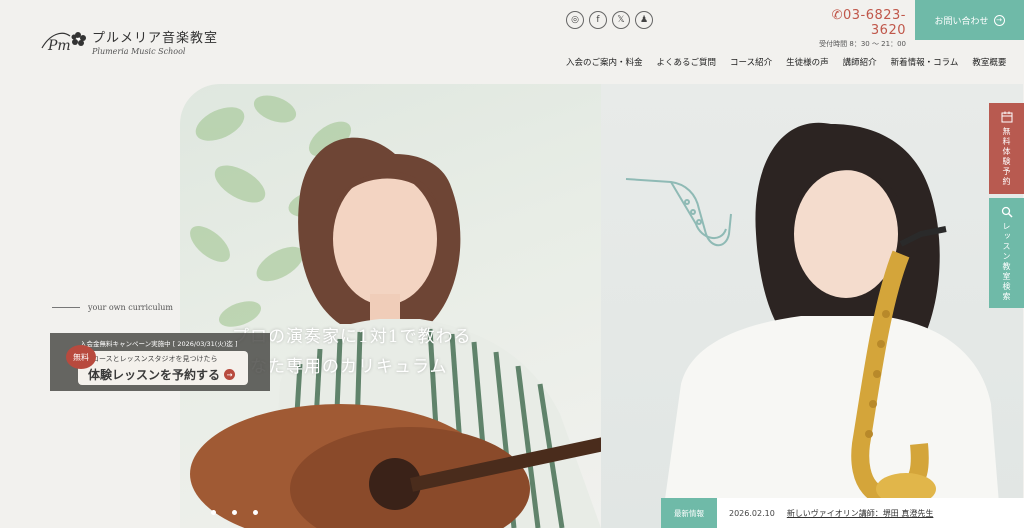 This screenshot has width=1024, height=528. I want to click on news-ticker: 最新情報 2026.02.10 新しいヴァイオリン講師：堺田 真澄先生, so click(842, 513).